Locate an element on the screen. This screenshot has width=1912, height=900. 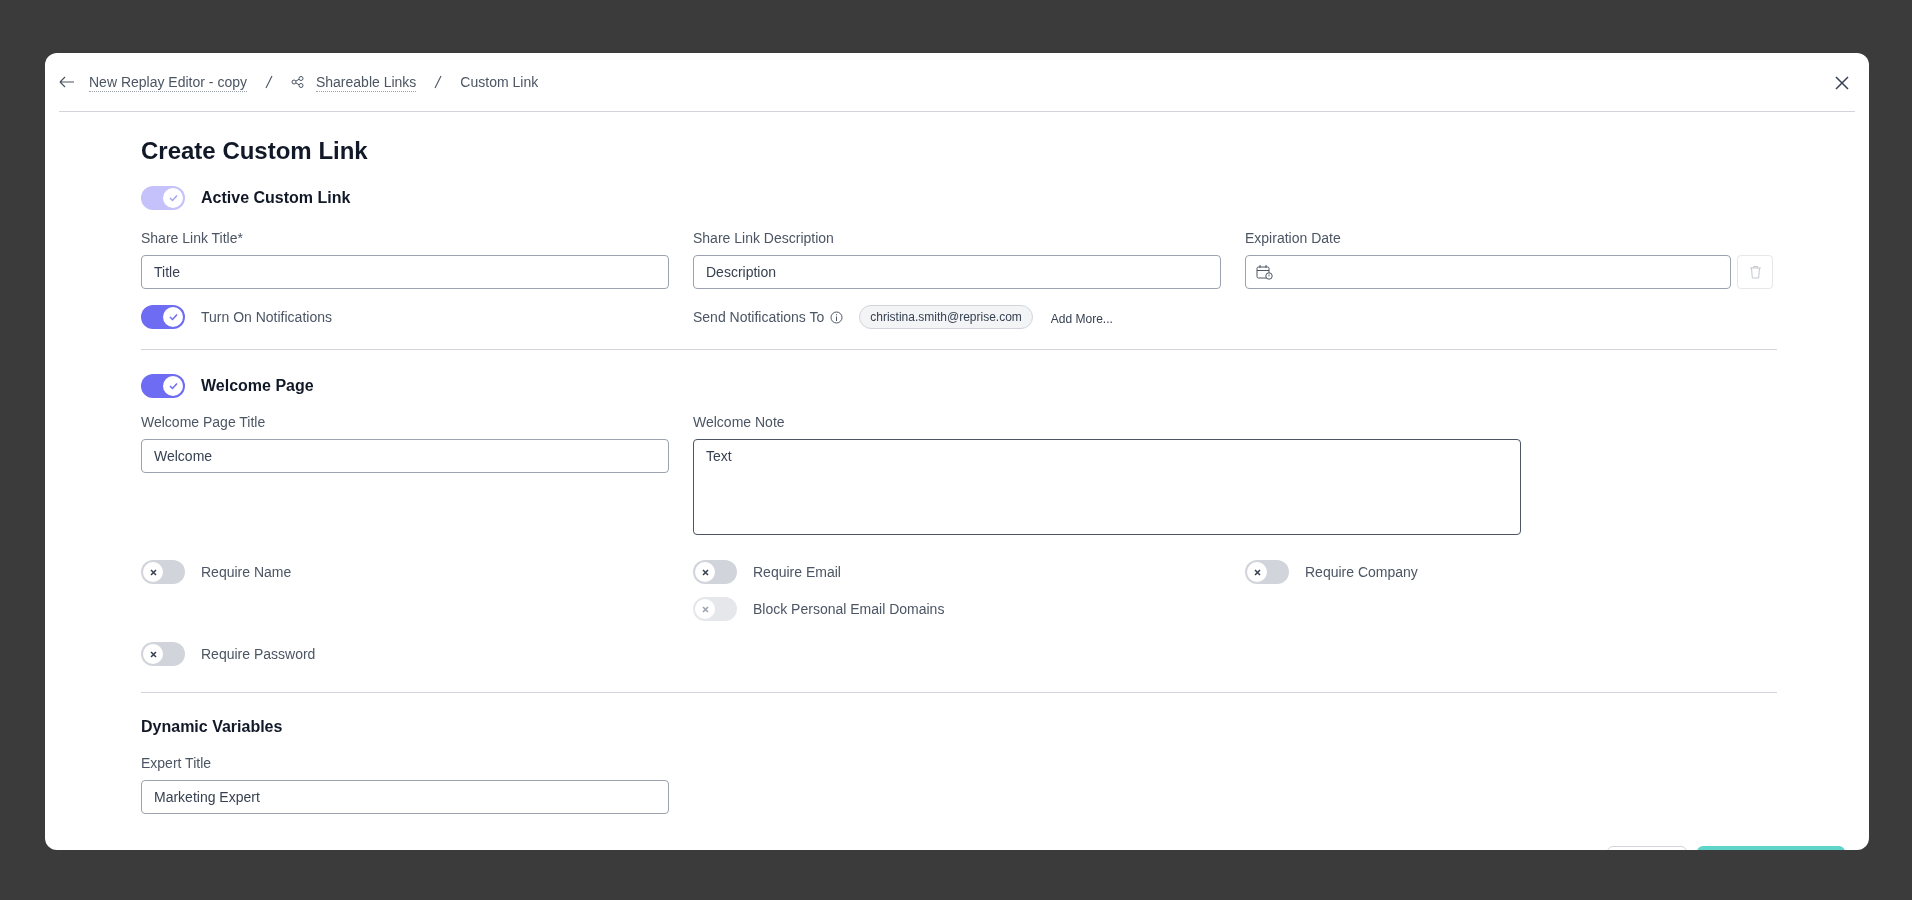
toggle-label: Welcome Page is located at coordinates (257, 386).